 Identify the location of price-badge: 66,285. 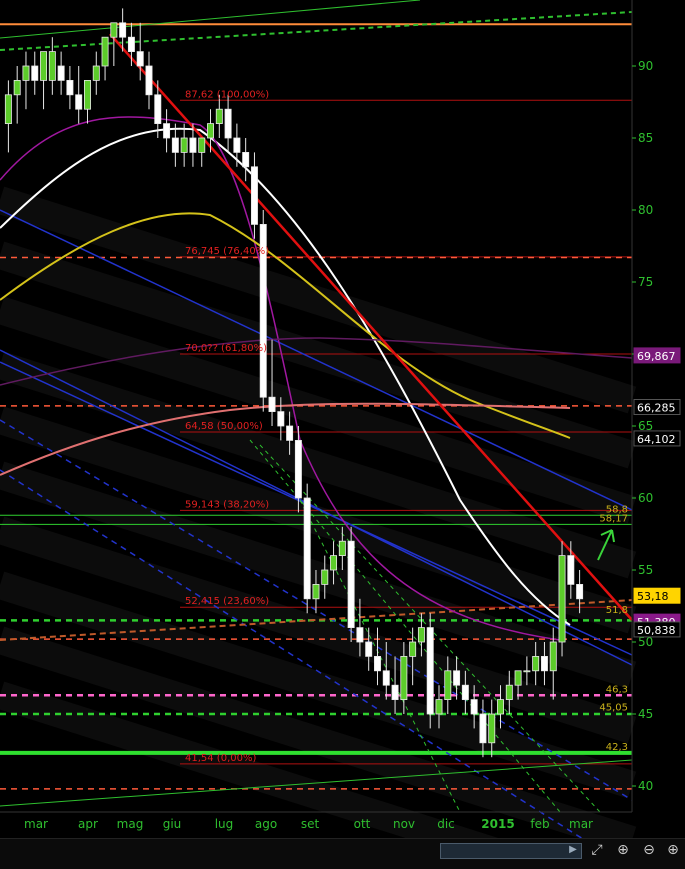
(657, 406).